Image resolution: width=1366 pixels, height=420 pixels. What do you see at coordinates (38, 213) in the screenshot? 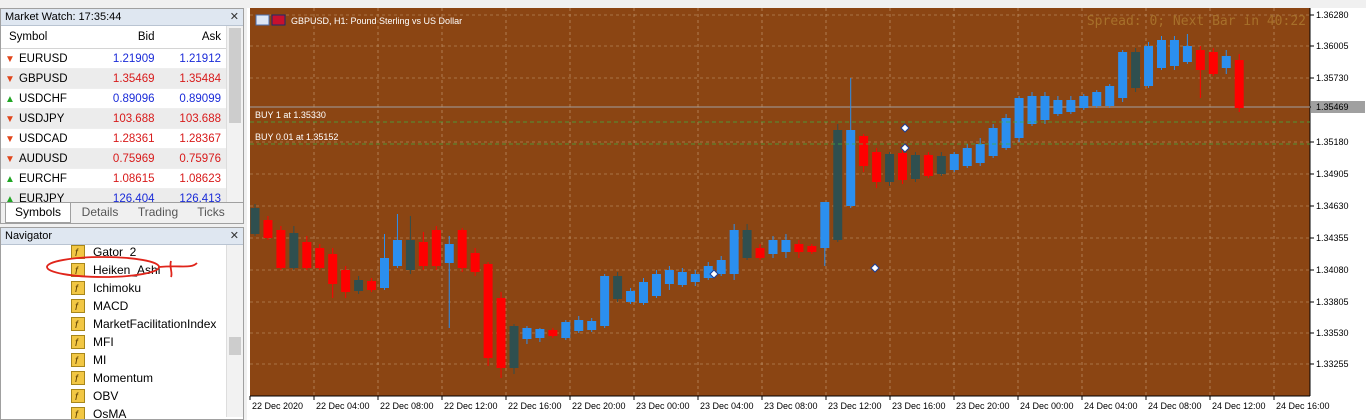
I see `tab-symbols: Symbols` at bounding box center [38, 213].